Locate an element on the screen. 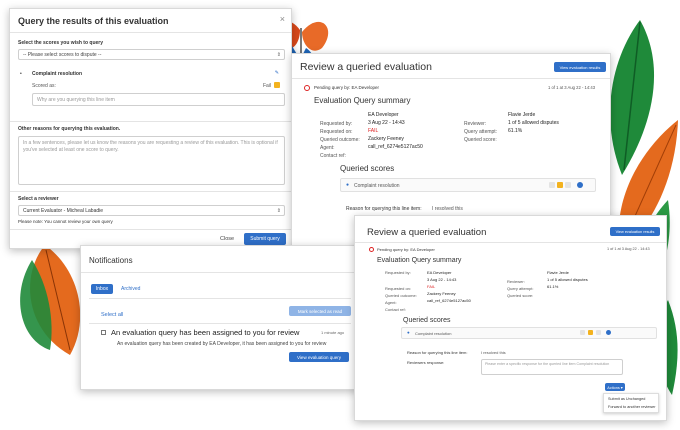  edit-icon: ✎ is located at coordinates (277, 73).